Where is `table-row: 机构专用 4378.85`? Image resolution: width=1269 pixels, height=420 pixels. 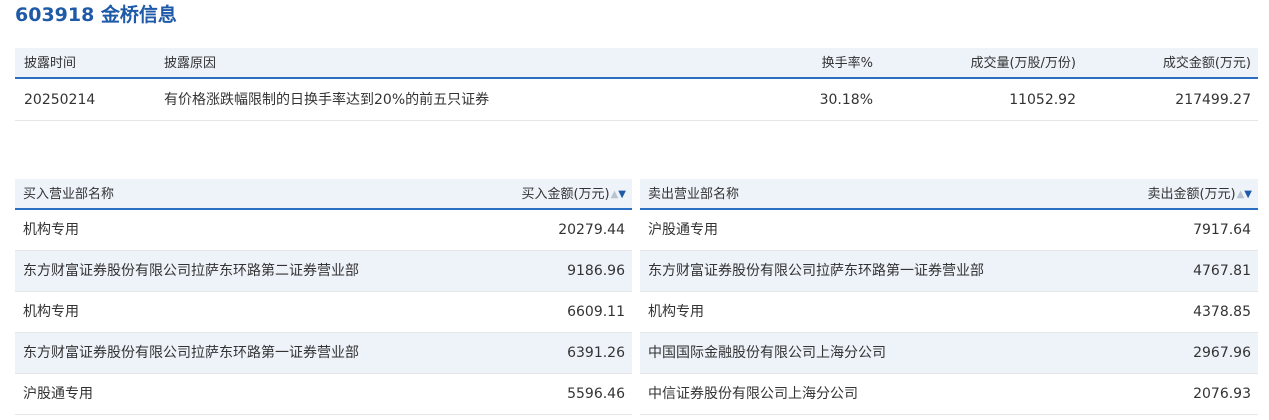 table-row: 机构专用 4378.85 is located at coordinates (949, 312).